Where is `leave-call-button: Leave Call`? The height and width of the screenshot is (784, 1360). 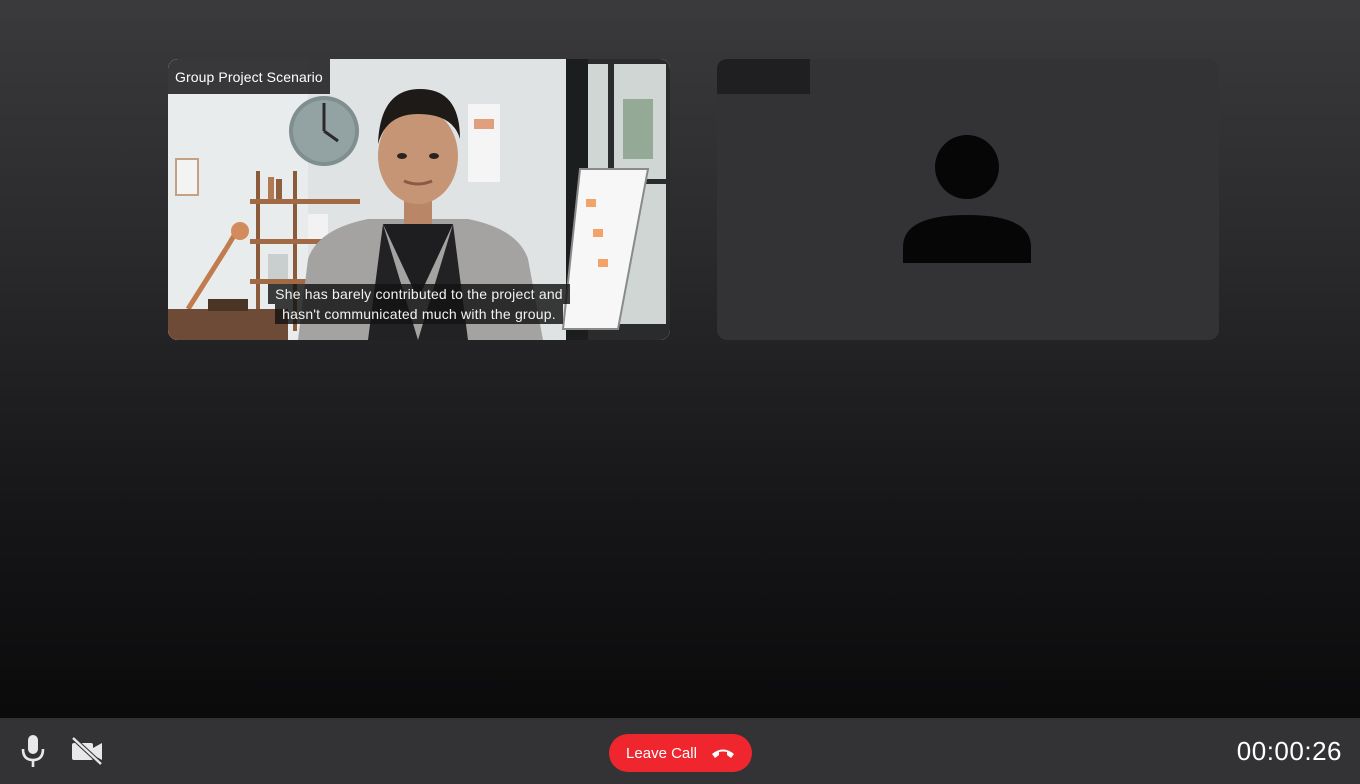 leave-call-button: Leave Call is located at coordinates (680, 753).